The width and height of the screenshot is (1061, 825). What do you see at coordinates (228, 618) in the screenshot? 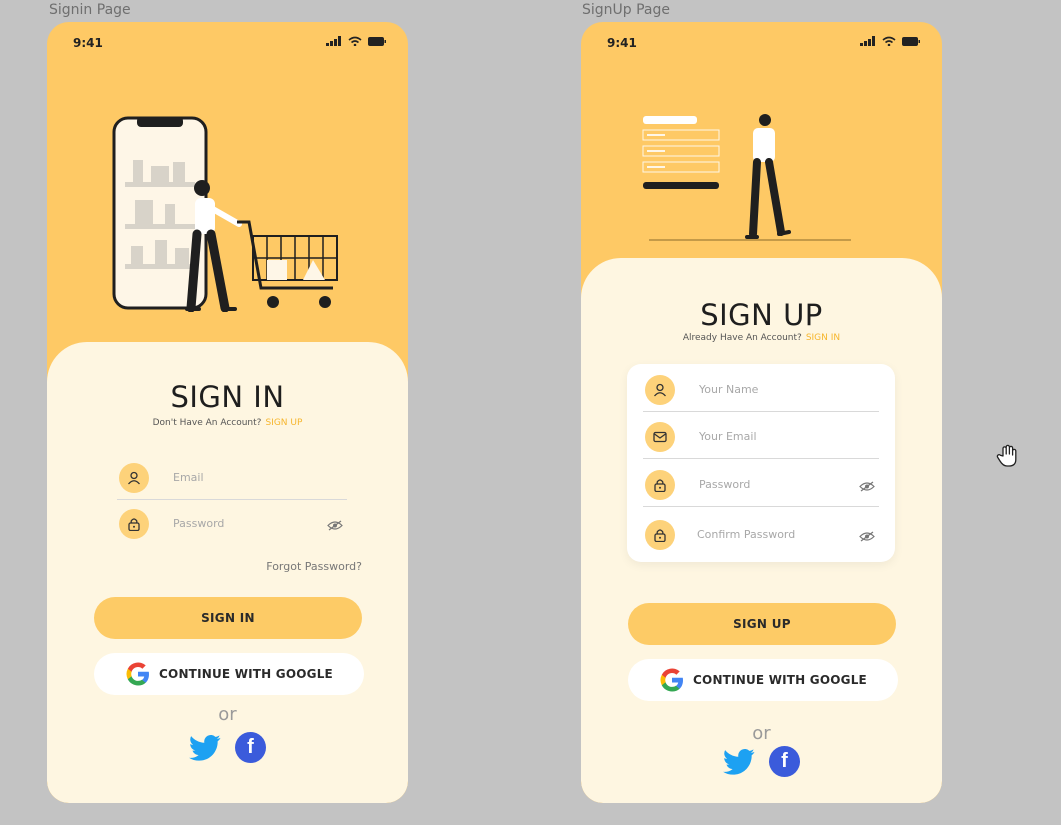
I see `sign-in-button: SIGN IN` at bounding box center [228, 618].